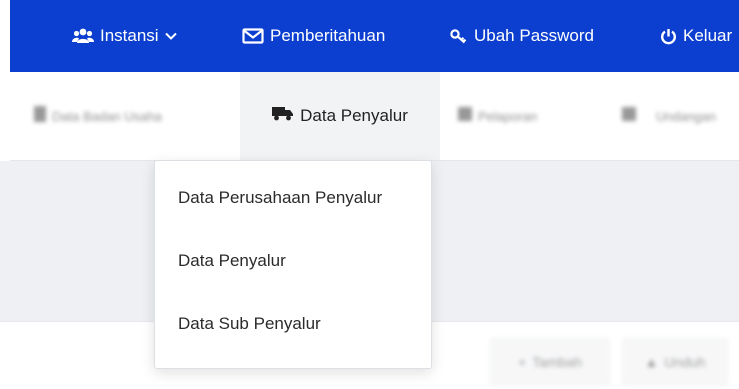  What do you see at coordinates (668, 36) in the screenshot?
I see `power-icon` at bounding box center [668, 36].